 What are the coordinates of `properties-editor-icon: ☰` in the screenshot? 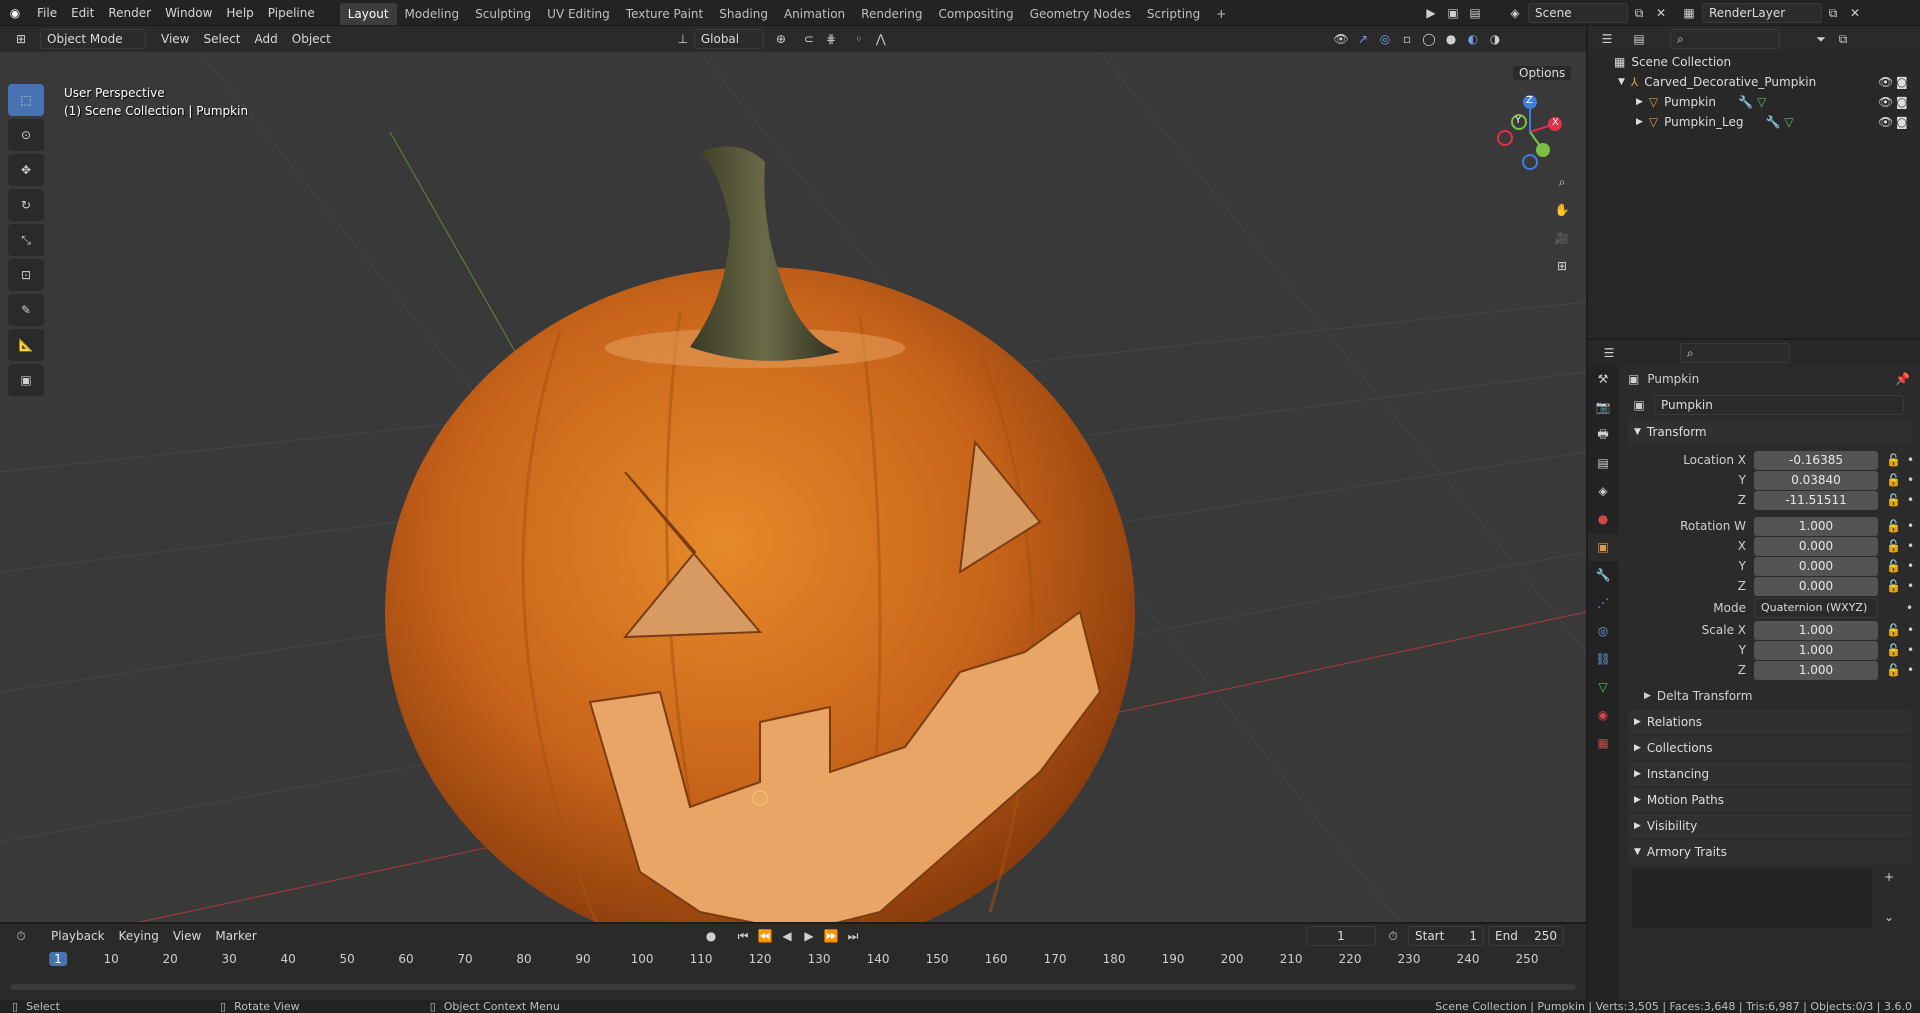 It's located at (1609, 353).